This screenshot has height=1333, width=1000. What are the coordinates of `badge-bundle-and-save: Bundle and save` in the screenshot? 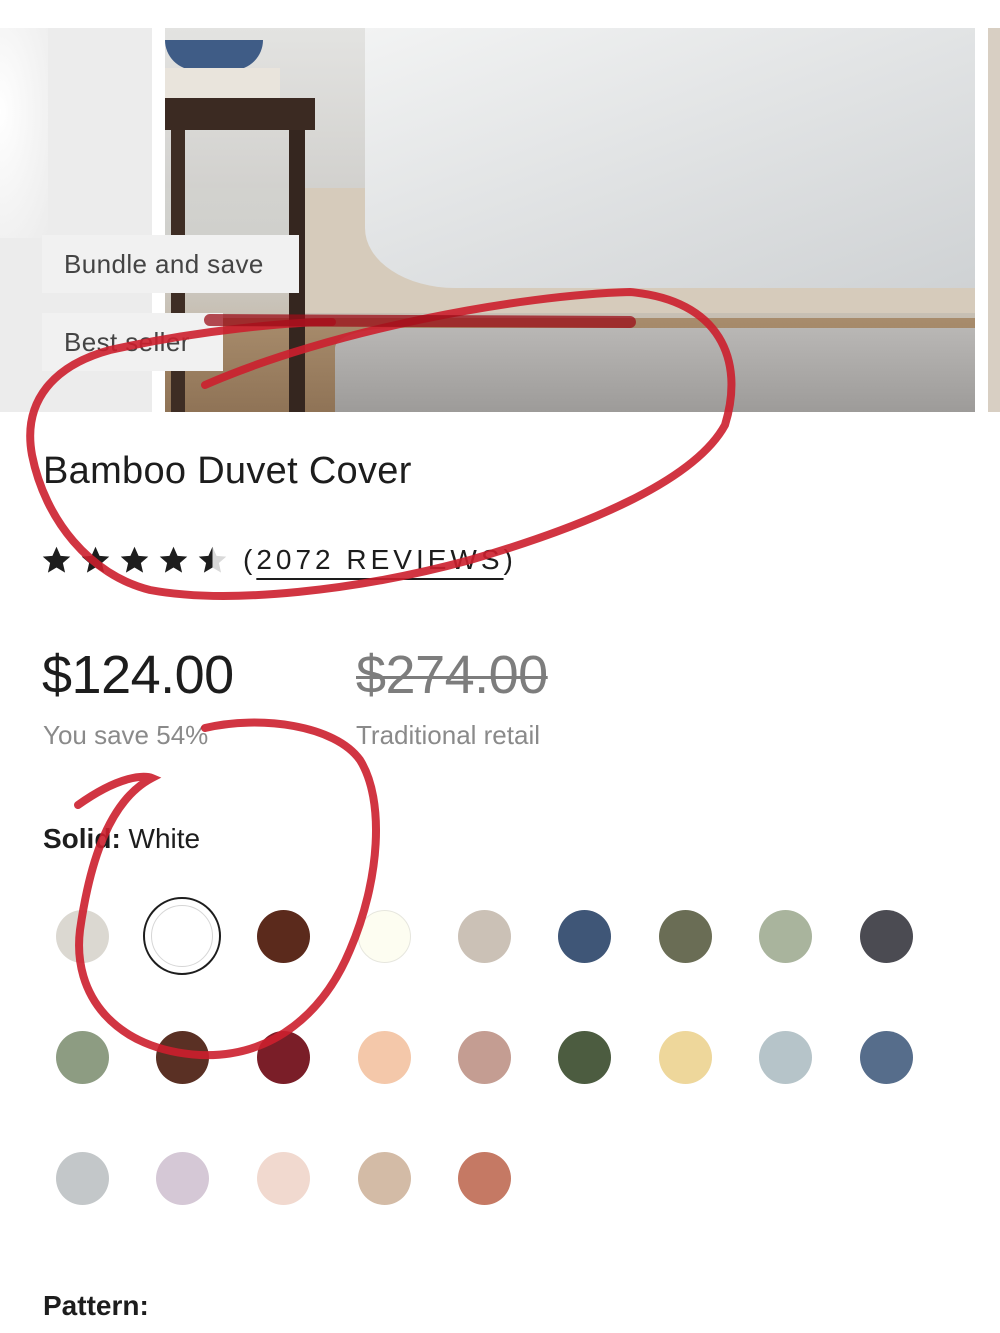 It's located at (170, 264).